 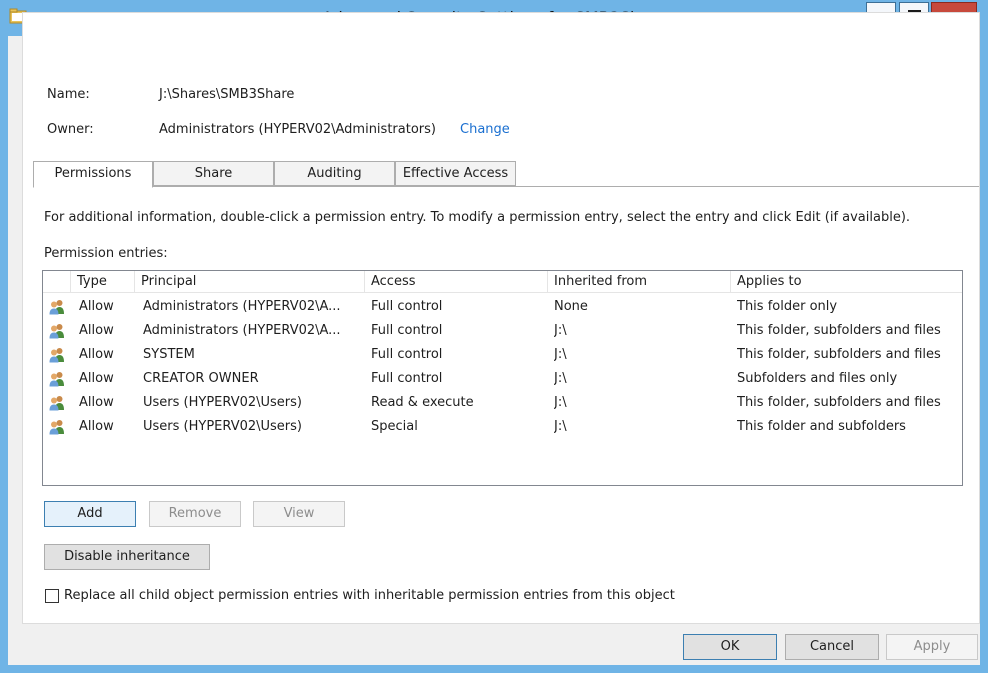 What do you see at coordinates (106, 253) in the screenshot?
I see `permission-entries-label: Permission entries:` at bounding box center [106, 253].